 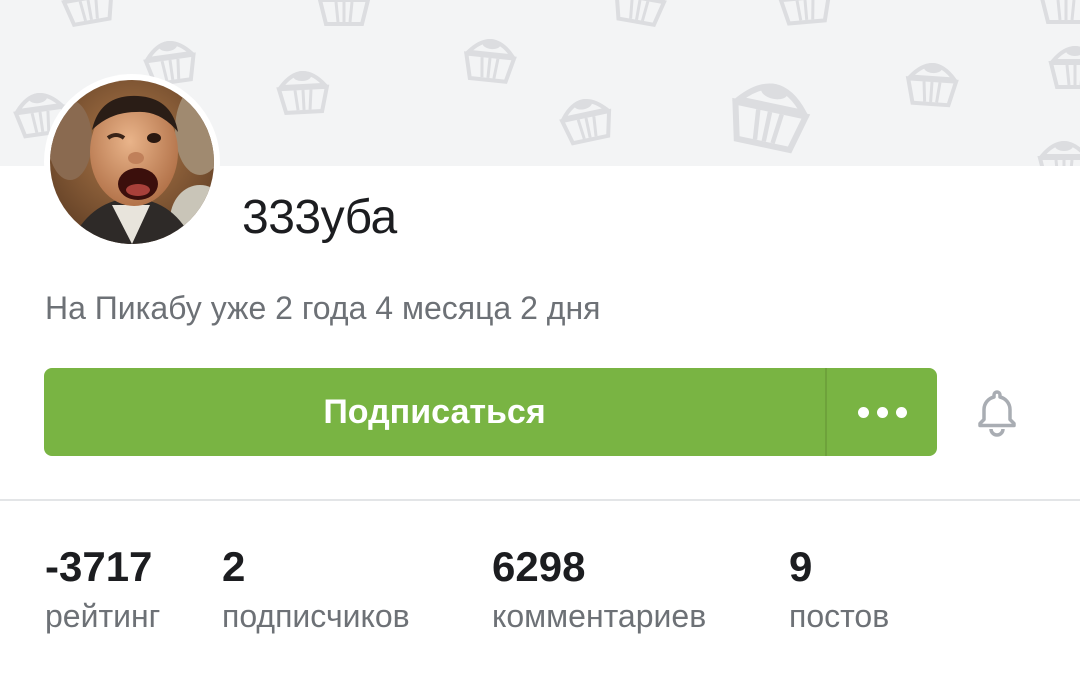 I want to click on stat-subscribers-value: 2, so click(x=234, y=566).